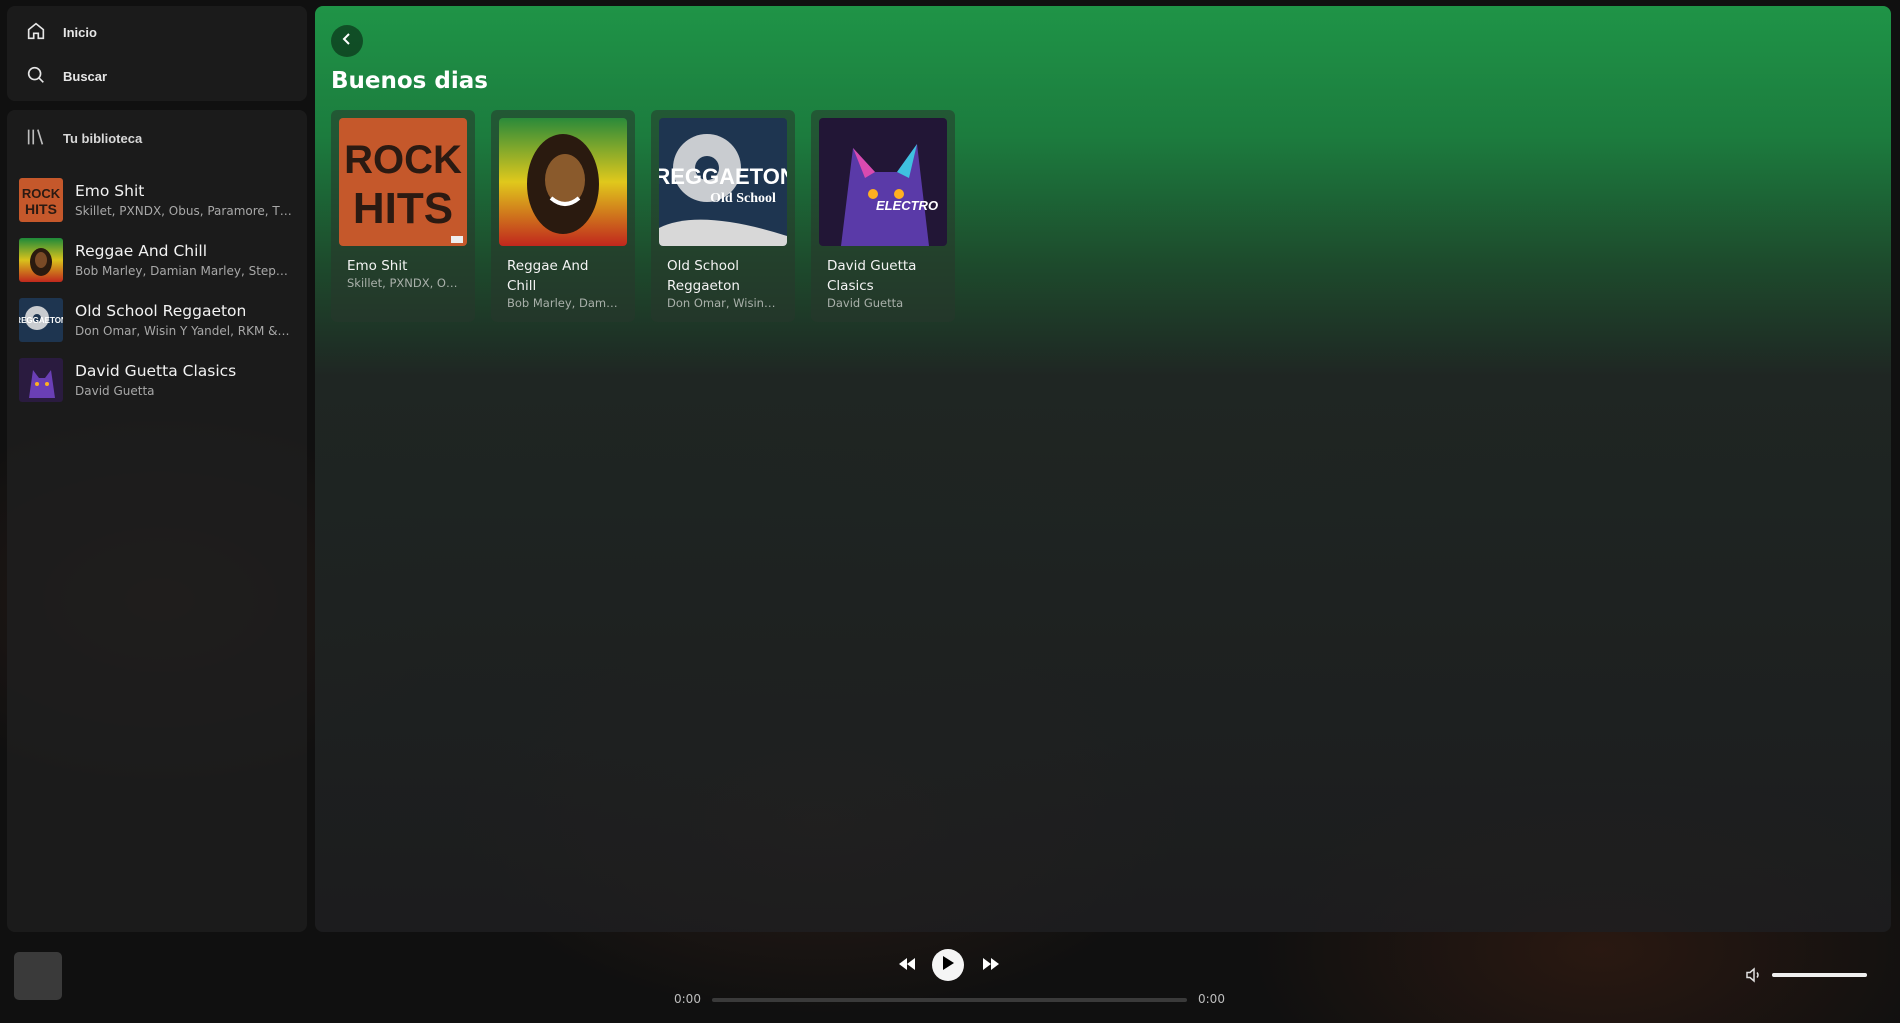  Describe the element at coordinates (36, 32) in the screenshot. I see `home-icon` at that location.